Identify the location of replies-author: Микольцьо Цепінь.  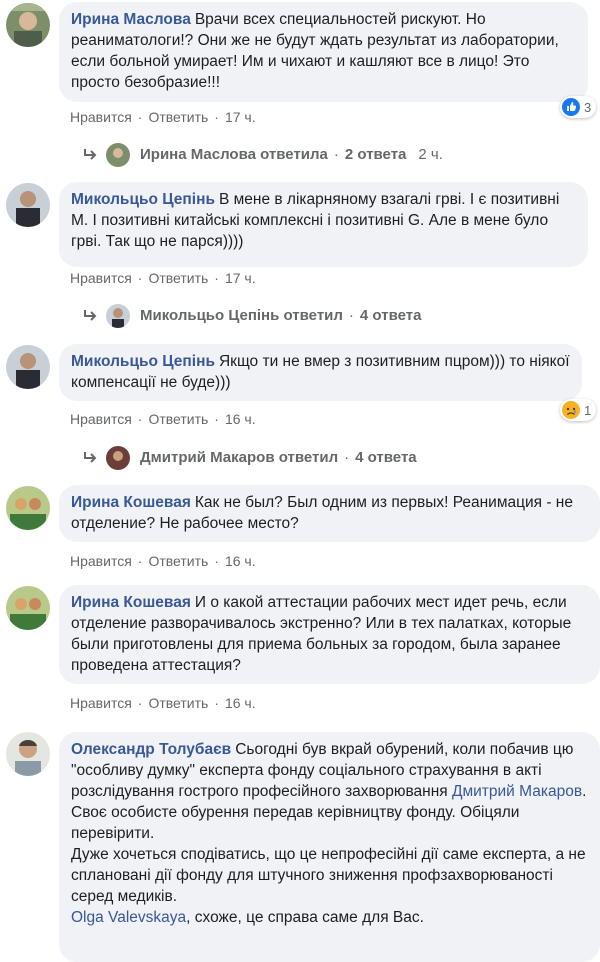
(210, 315).